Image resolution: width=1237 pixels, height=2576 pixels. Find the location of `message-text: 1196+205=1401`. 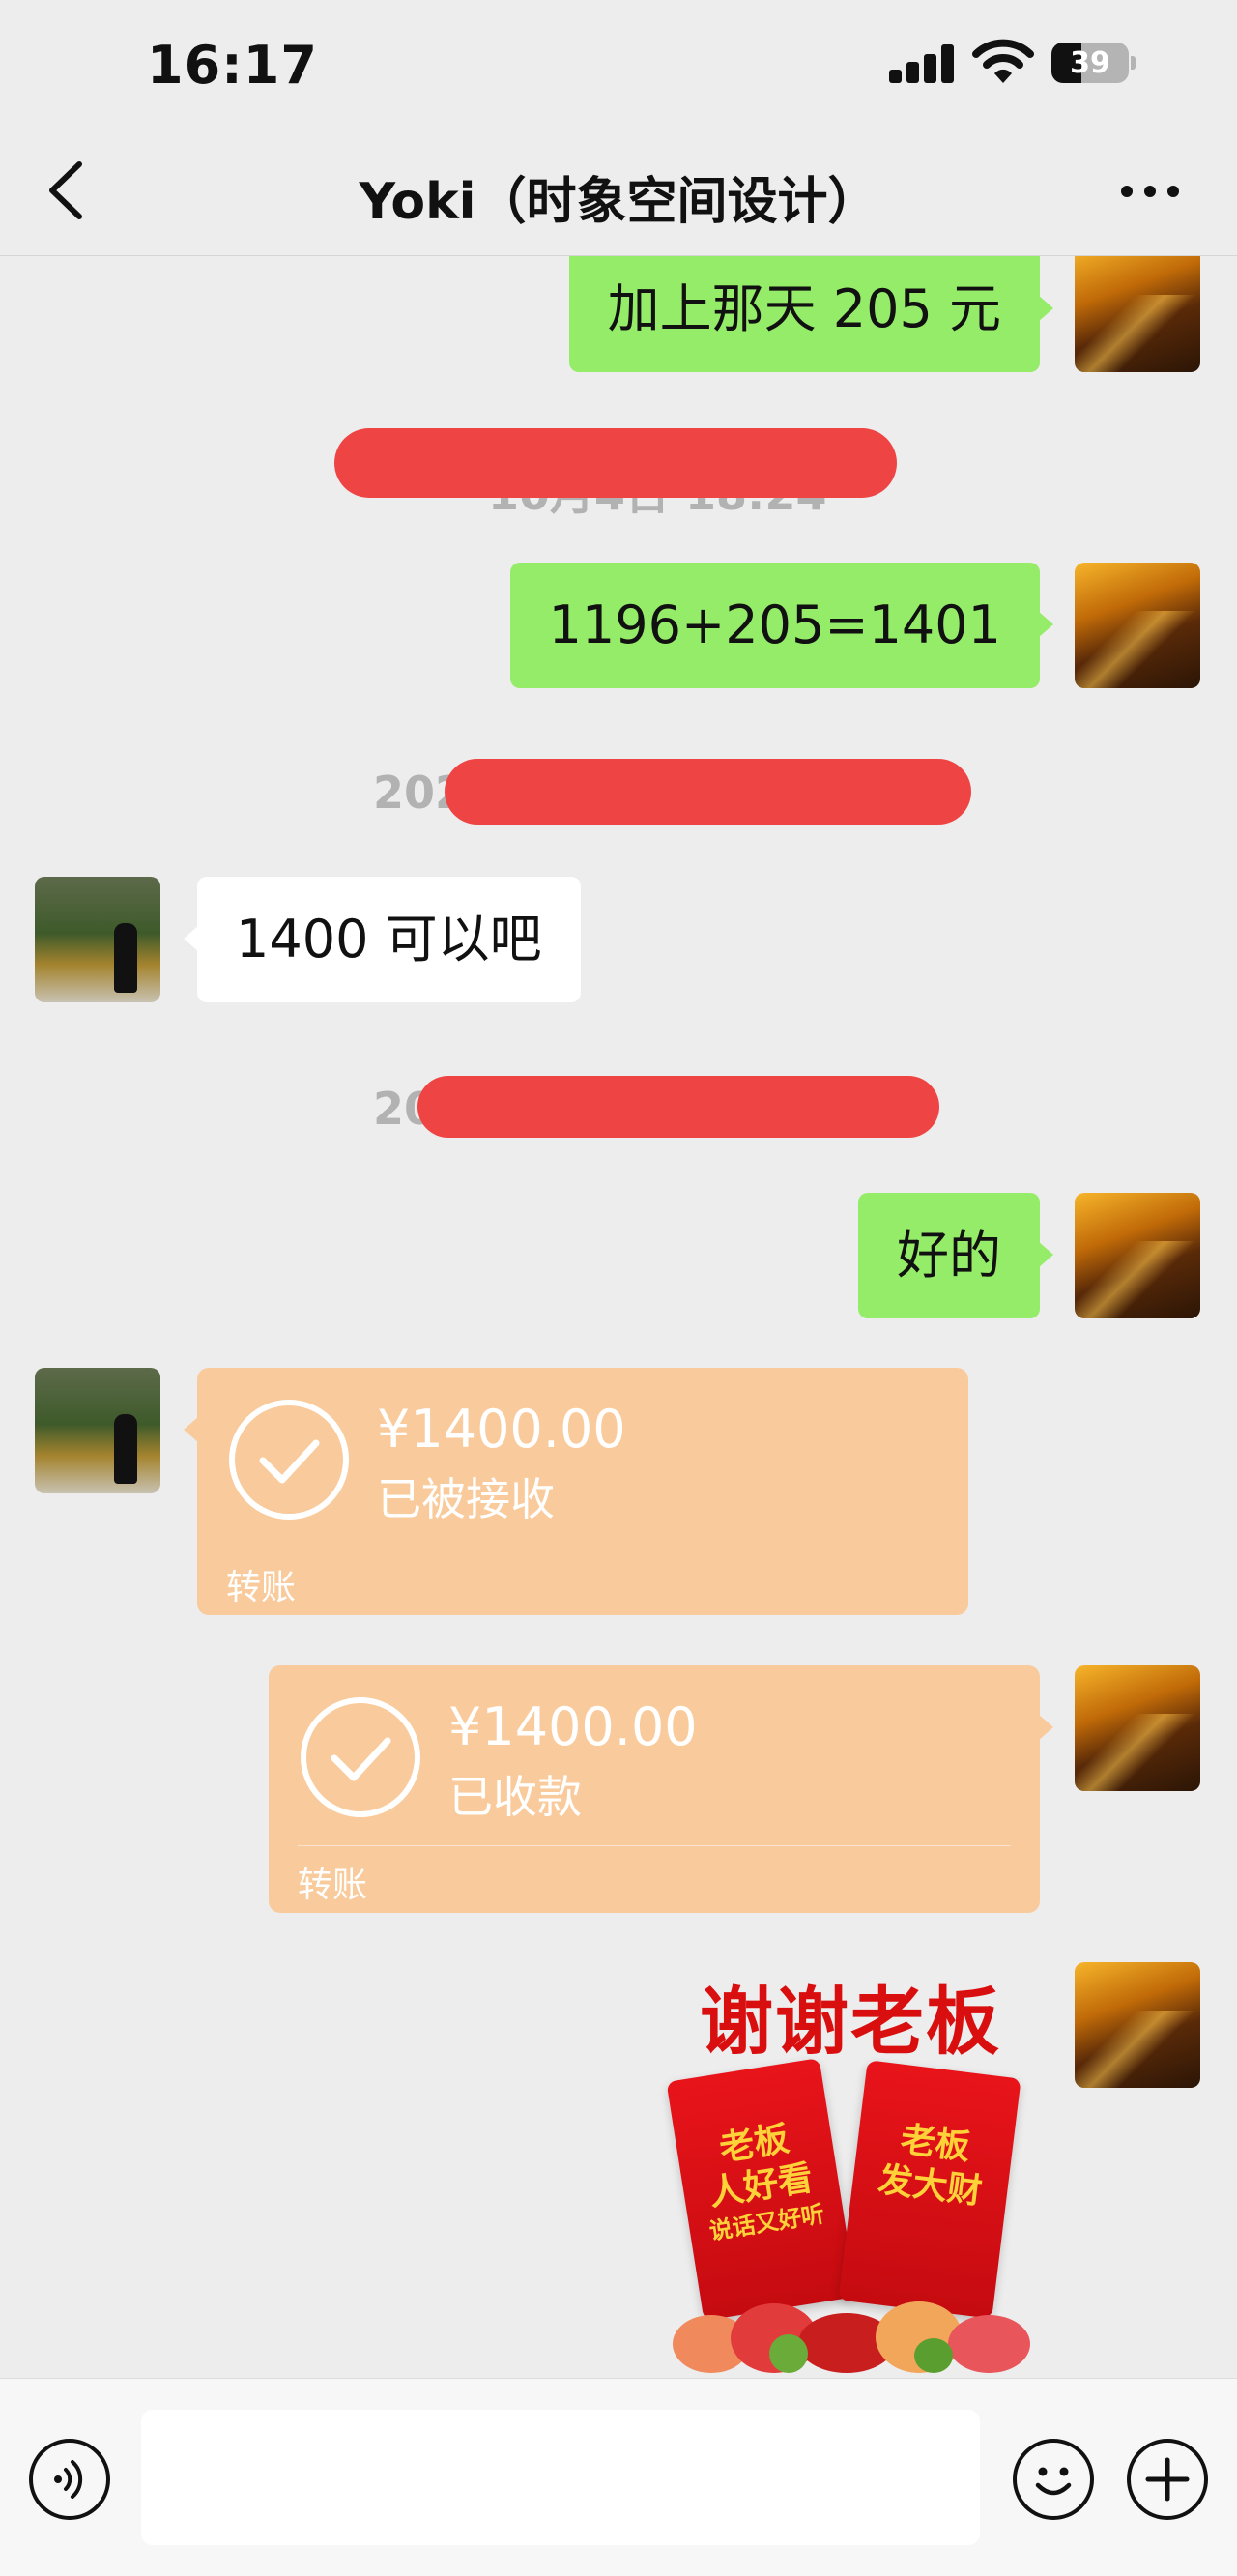

message-text: 1196+205=1401 is located at coordinates (775, 624).